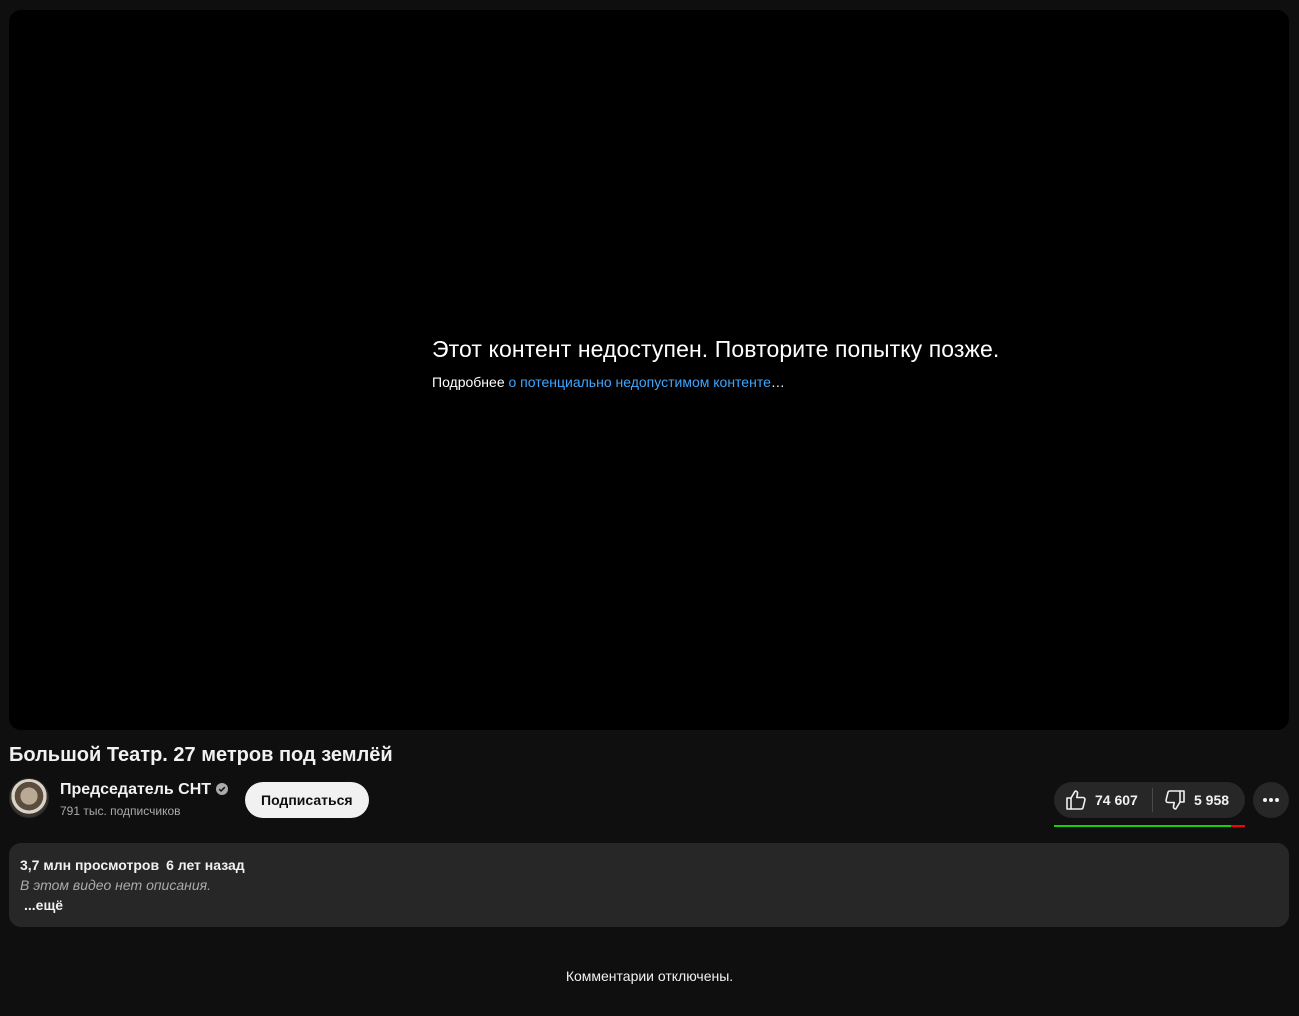 The height and width of the screenshot is (1016, 1299). I want to click on subscribe-button: Подписаться, so click(307, 800).